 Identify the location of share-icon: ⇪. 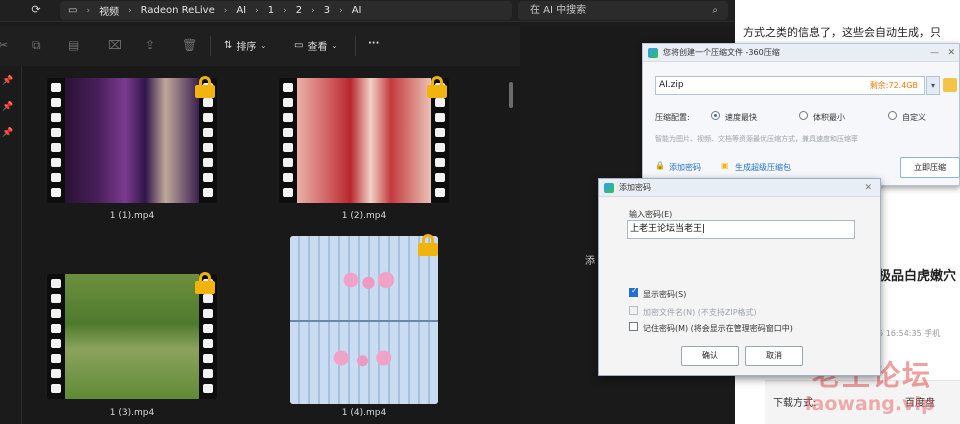
(150, 45).